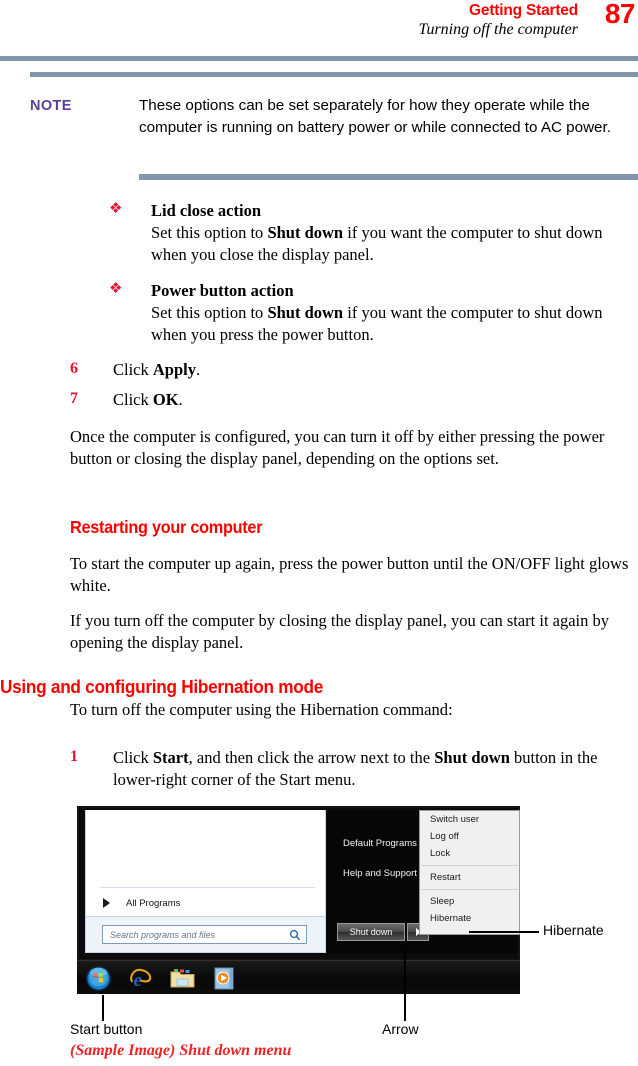  What do you see at coordinates (311, 757) in the screenshot?
I see `step-text-mid: , and then click the arrow next to the` at bounding box center [311, 757].